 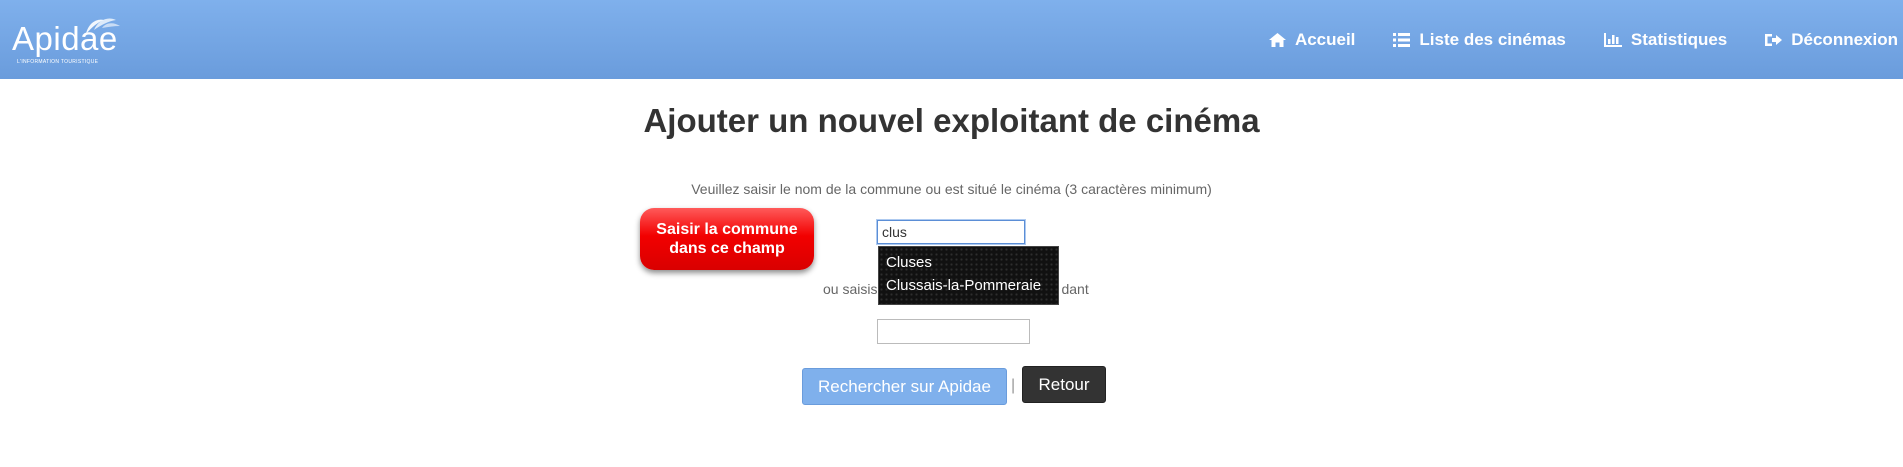 I want to click on callout-text: Saisir la commune dans ce champ, so click(x=727, y=239).